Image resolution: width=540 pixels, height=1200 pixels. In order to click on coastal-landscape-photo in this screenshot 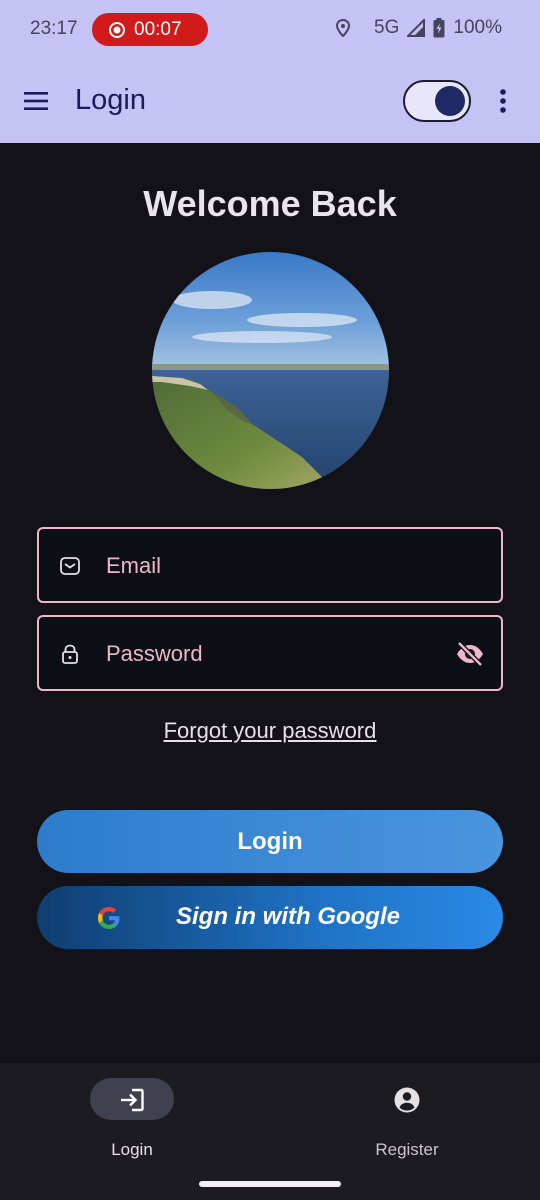, I will do `click(270, 370)`.